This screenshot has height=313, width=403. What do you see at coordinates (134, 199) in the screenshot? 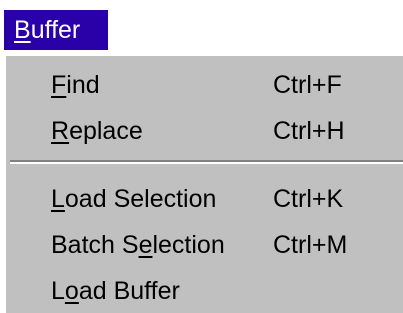
I see `menu-item-load-selection-label: Load Selection` at bounding box center [134, 199].